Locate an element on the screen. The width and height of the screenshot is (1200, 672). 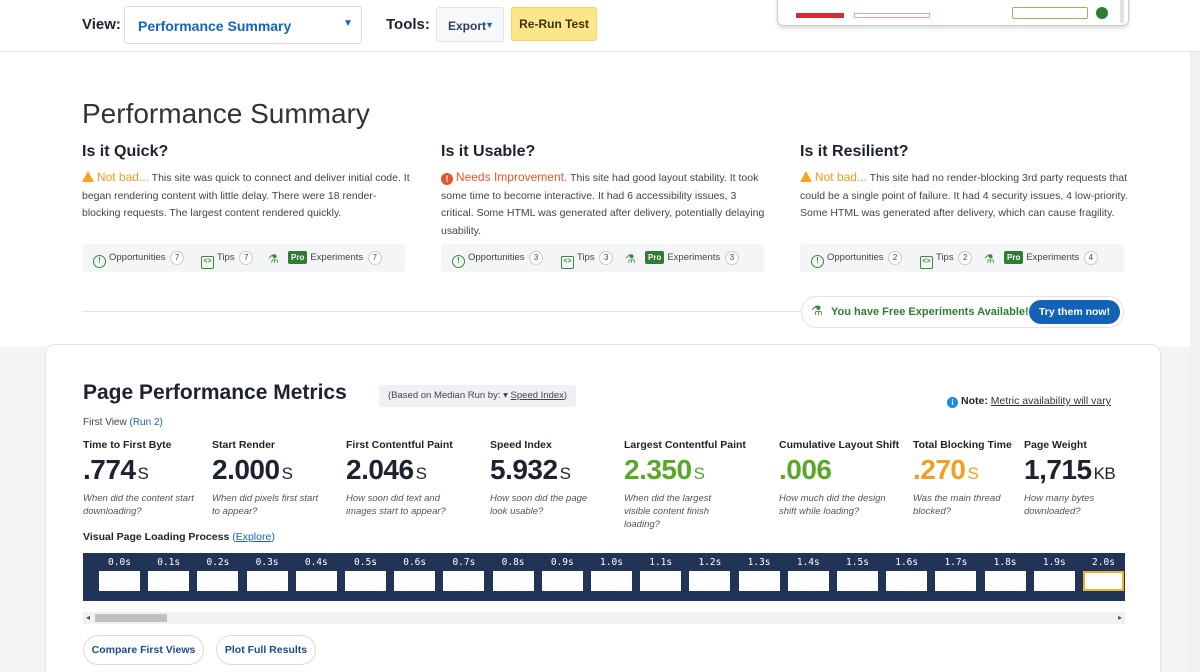
first-view-label: First View (Run 2) is located at coordinates (123, 422).